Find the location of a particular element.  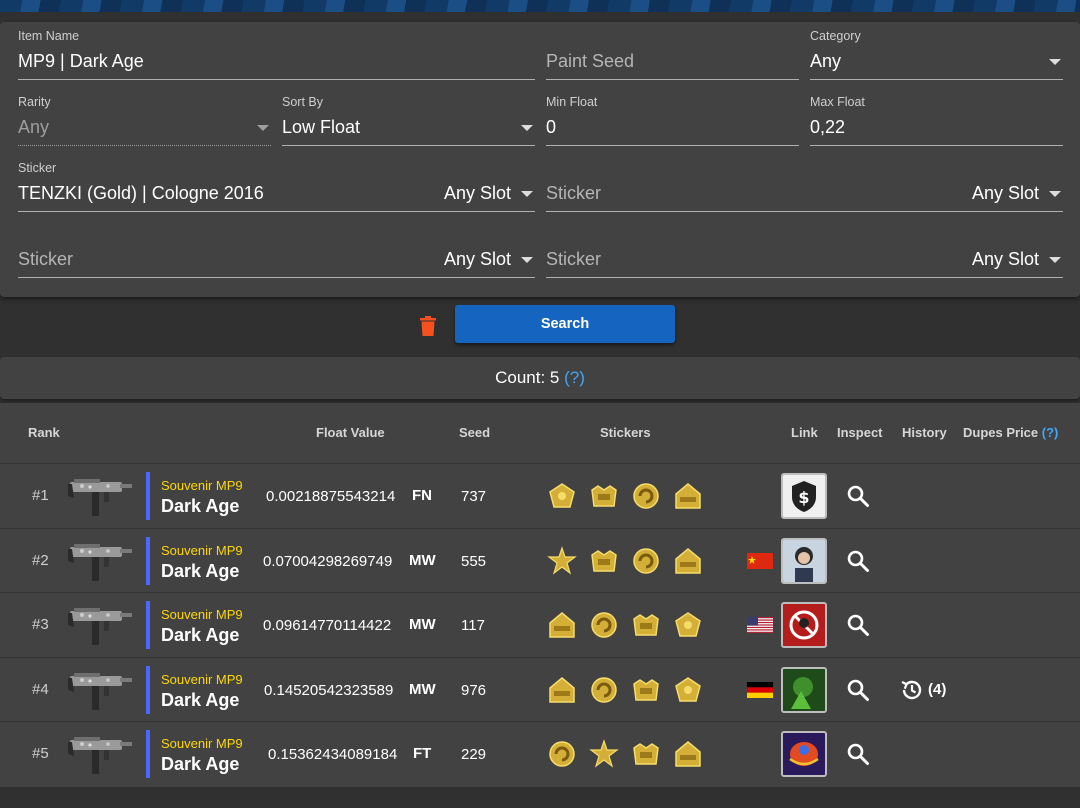

category-select: Category Any is located at coordinates (936, 51).